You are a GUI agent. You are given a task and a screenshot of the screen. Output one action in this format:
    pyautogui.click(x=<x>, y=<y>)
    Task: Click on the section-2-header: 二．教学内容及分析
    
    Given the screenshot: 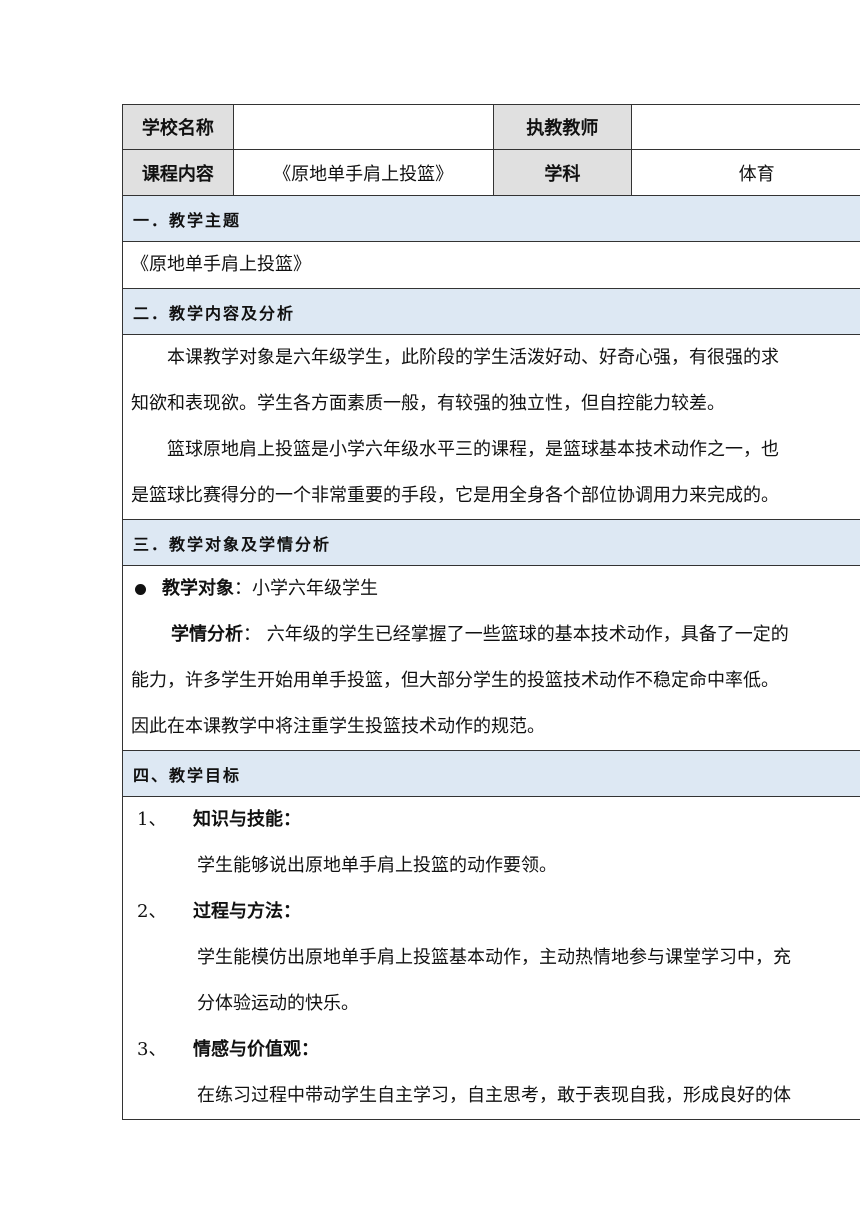 What is the action you would take?
    pyautogui.click(x=491, y=312)
    